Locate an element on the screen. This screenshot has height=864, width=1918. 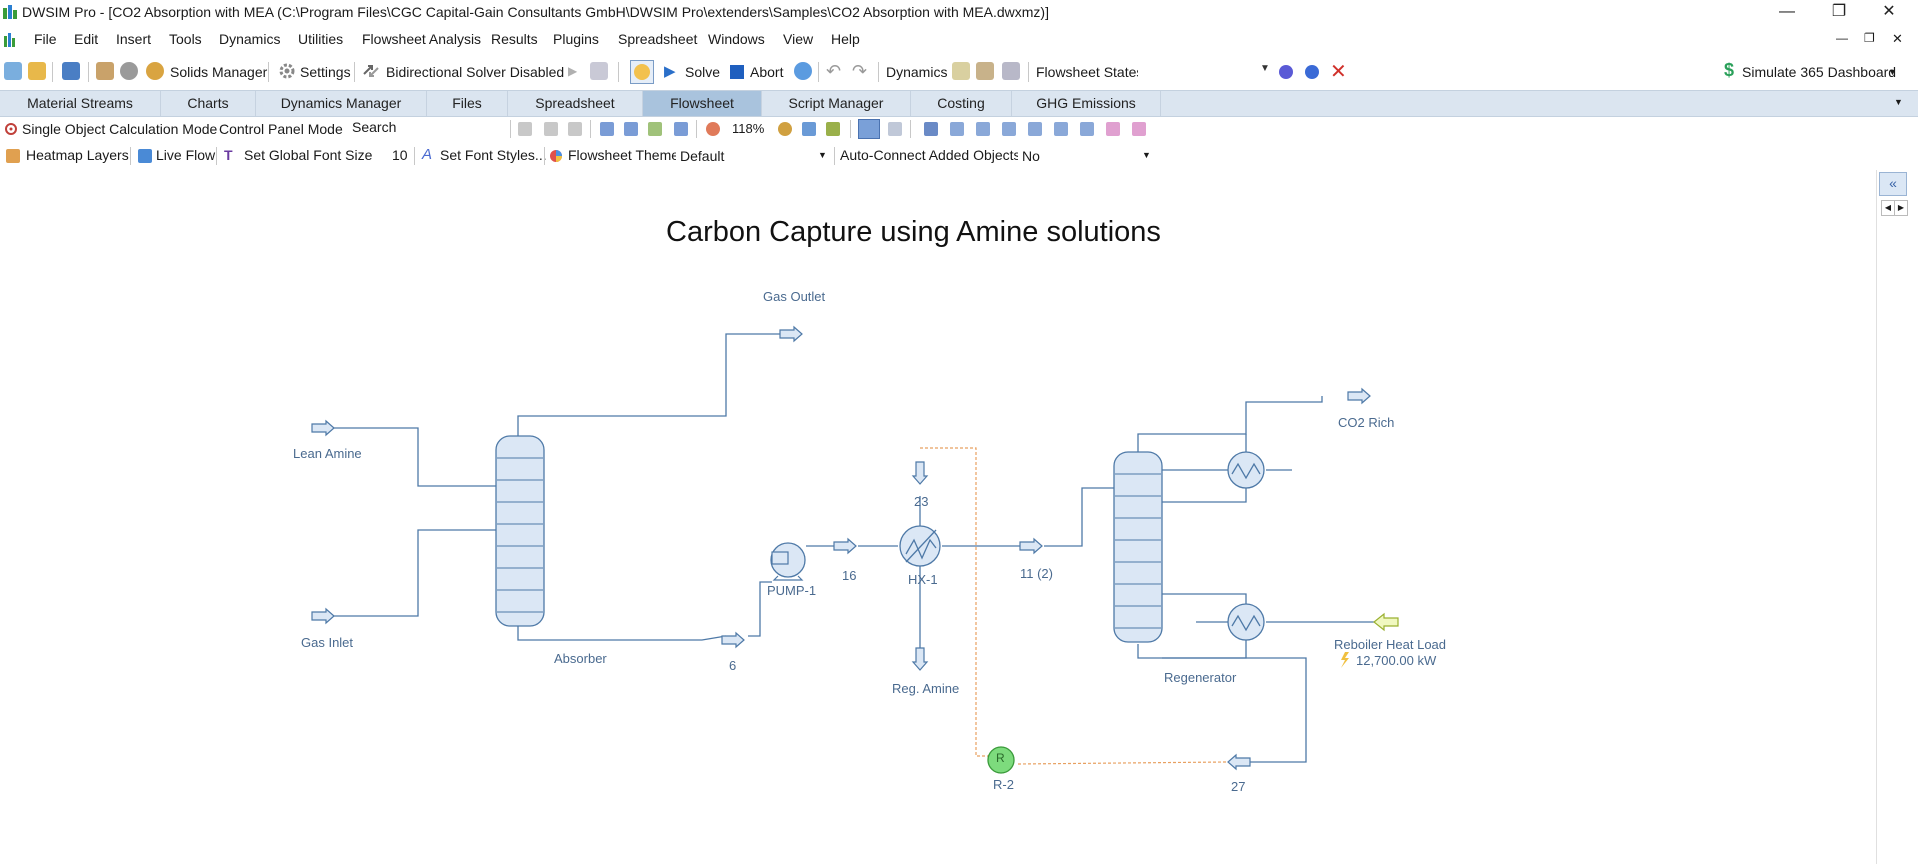
reboiler-heat-load-stream is located at coordinates (1386, 622).